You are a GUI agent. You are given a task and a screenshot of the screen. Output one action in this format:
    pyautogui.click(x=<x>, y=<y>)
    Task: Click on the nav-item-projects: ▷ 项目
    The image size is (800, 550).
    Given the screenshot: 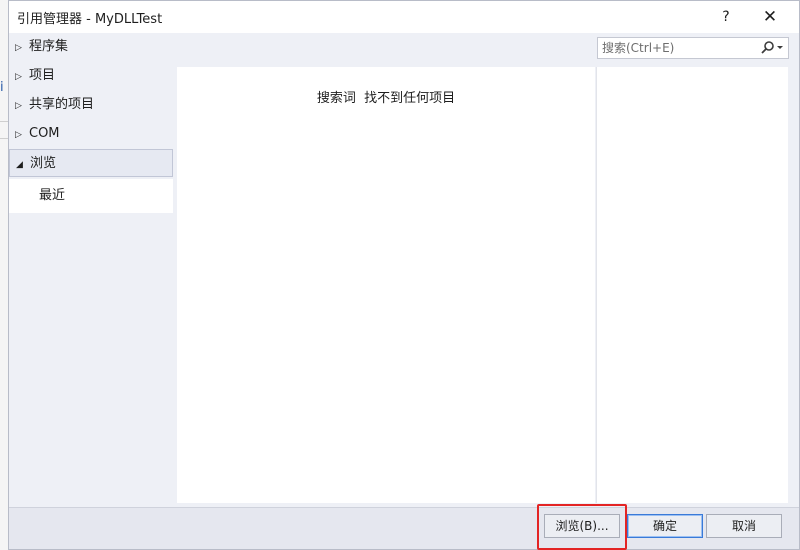 What is the action you would take?
    pyautogui.click(x=91, y=76)
    